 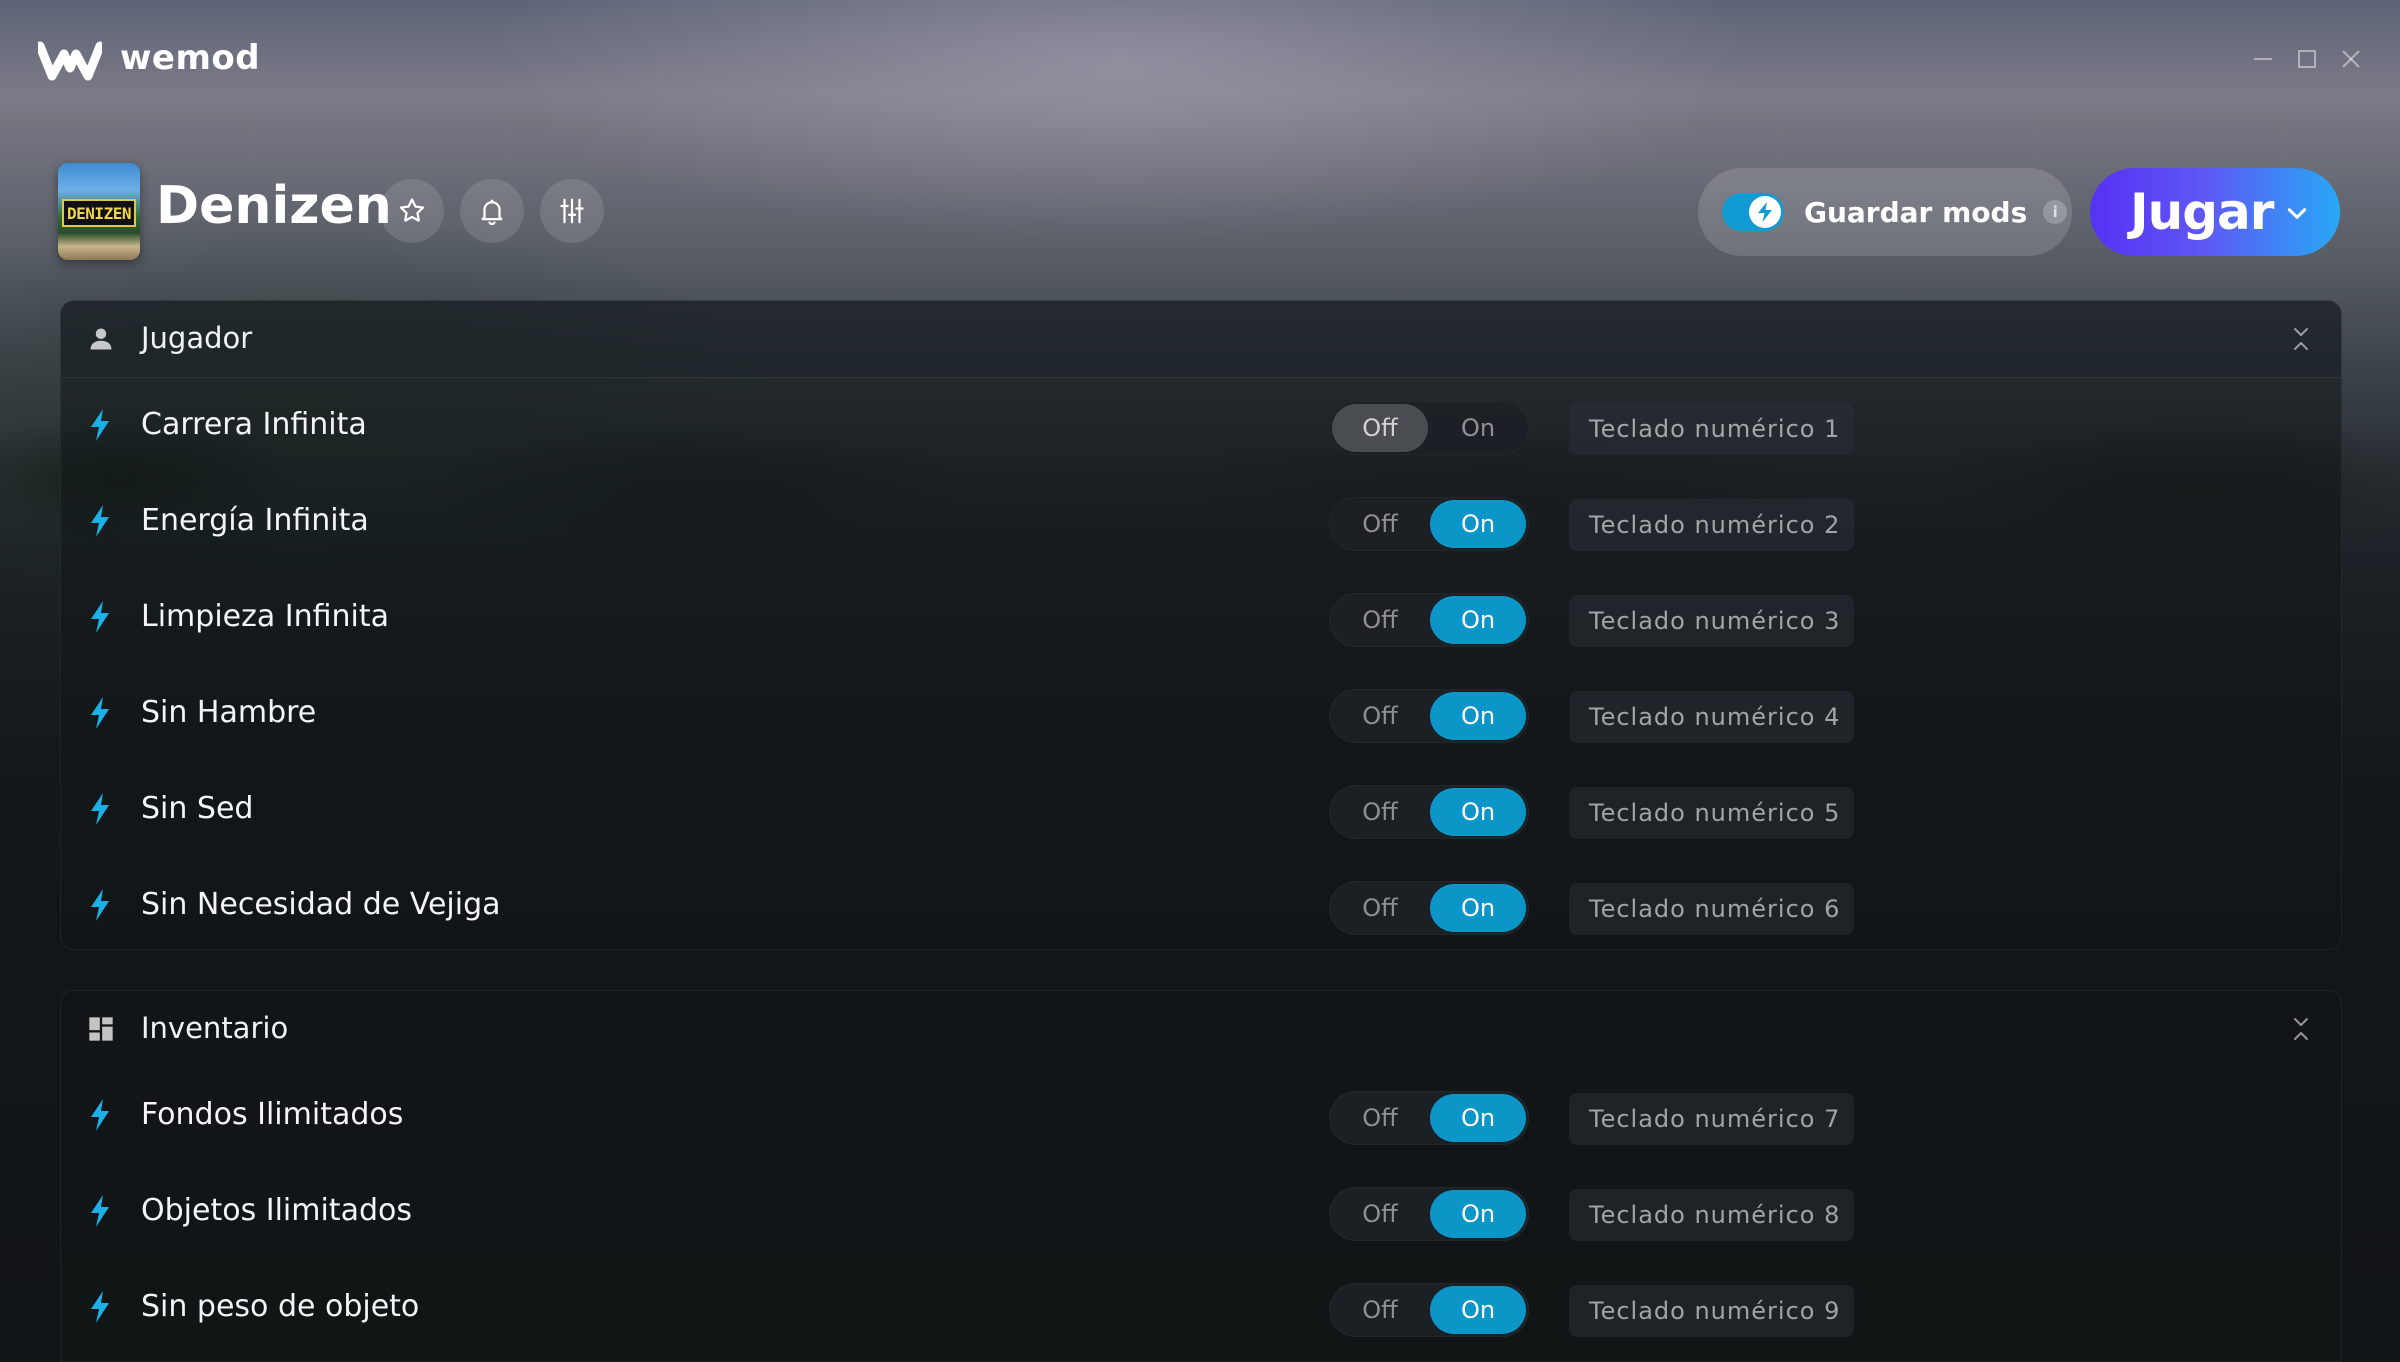 I want to click on play-label: Jugar, so click(x=2202, y=212).